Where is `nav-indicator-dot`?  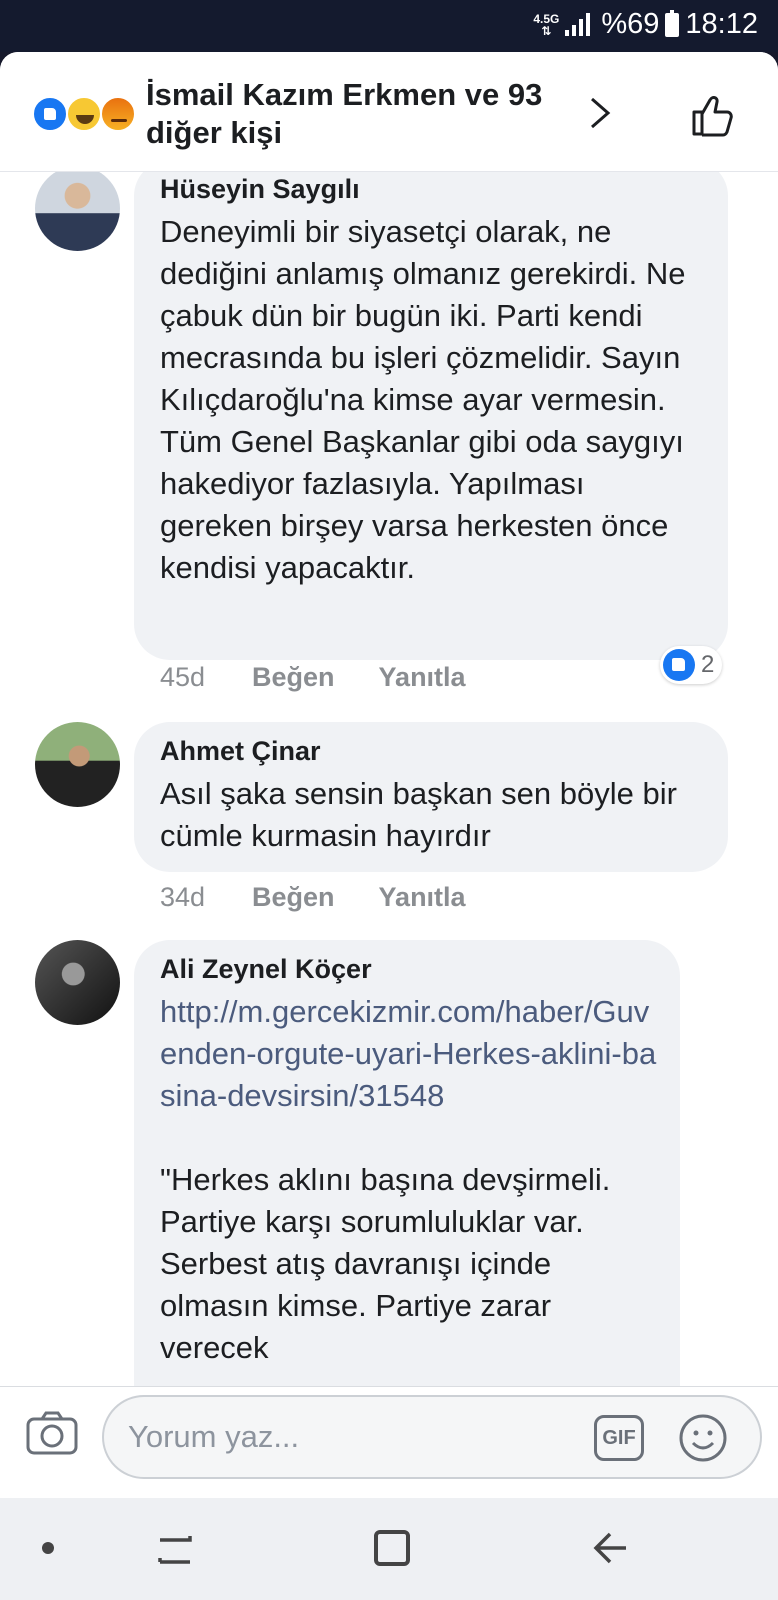 nav-indicator-dot is located at coordinates (48, 1548).